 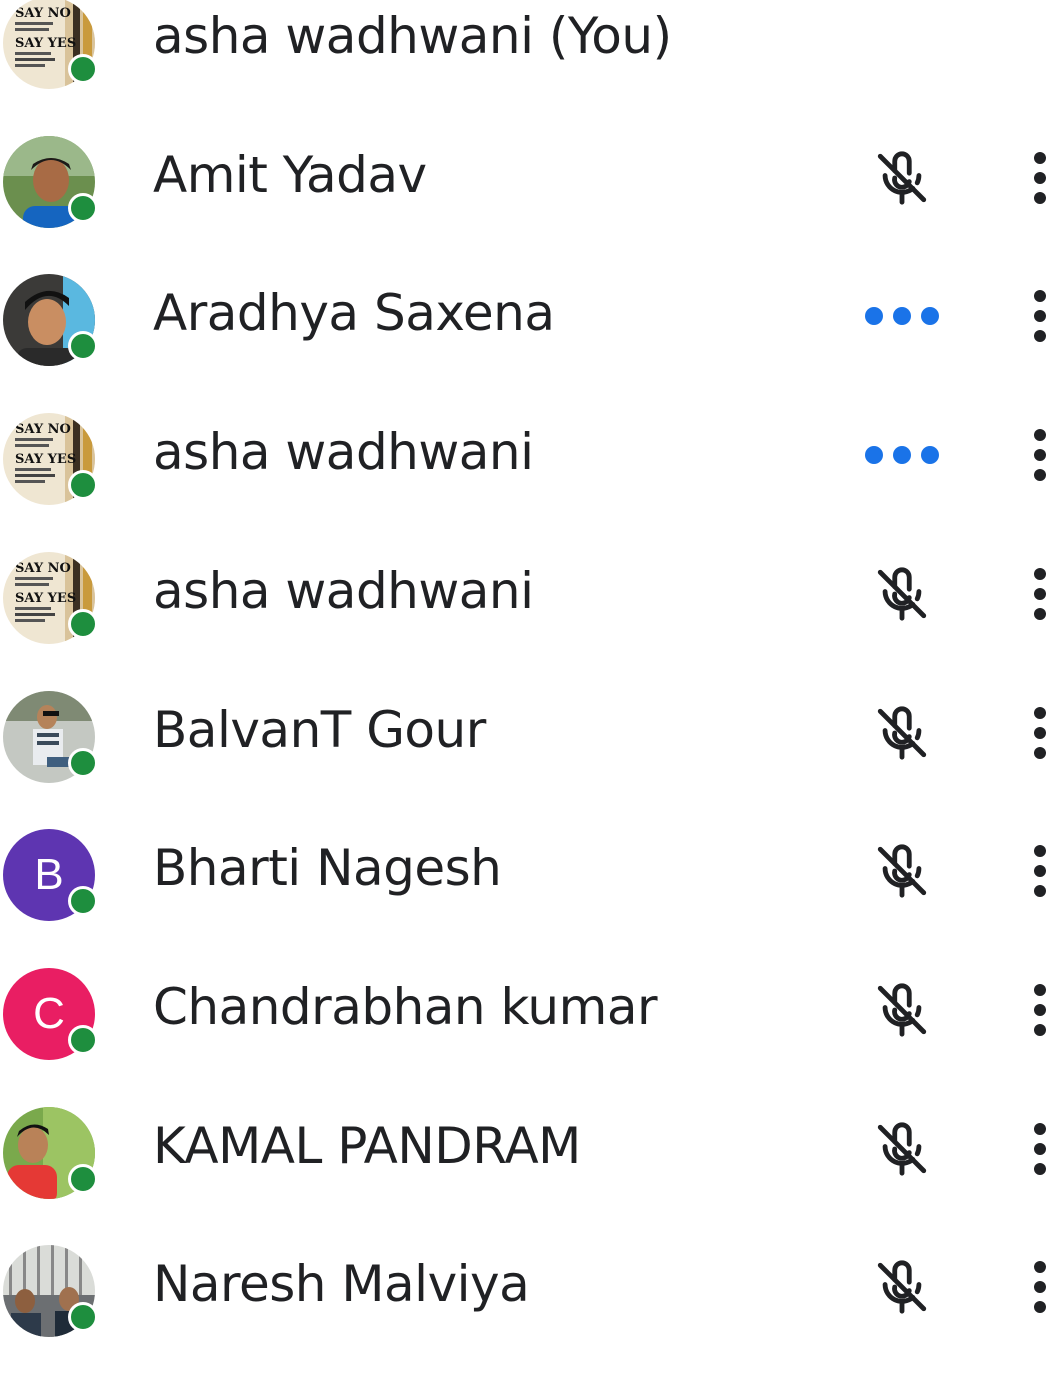 I want to click on participant-row: Naresh Malviya, so click(x=530, y=1313).